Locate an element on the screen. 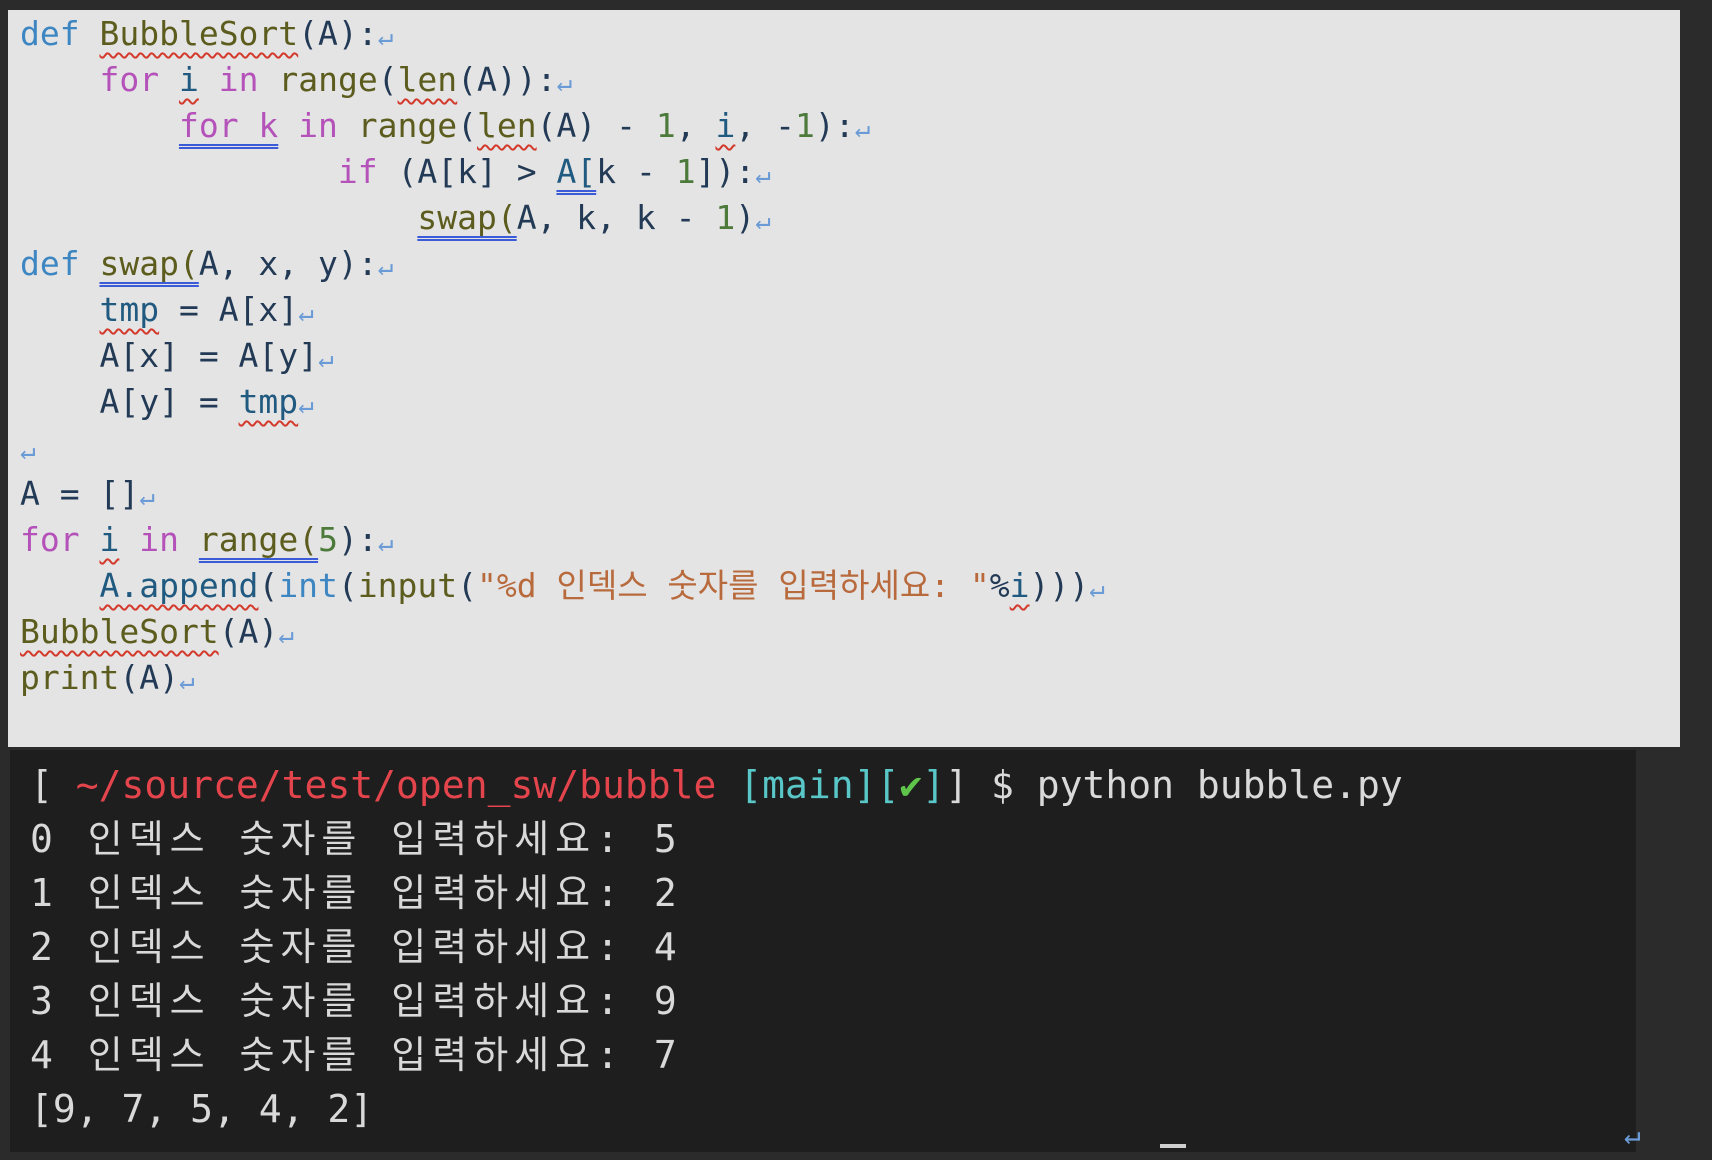 The width and height of the screenshot is (1712, 1160). string-literal: "%d 인덱스 숫자를 입력하세요: " is located at coordinates (733, 585).